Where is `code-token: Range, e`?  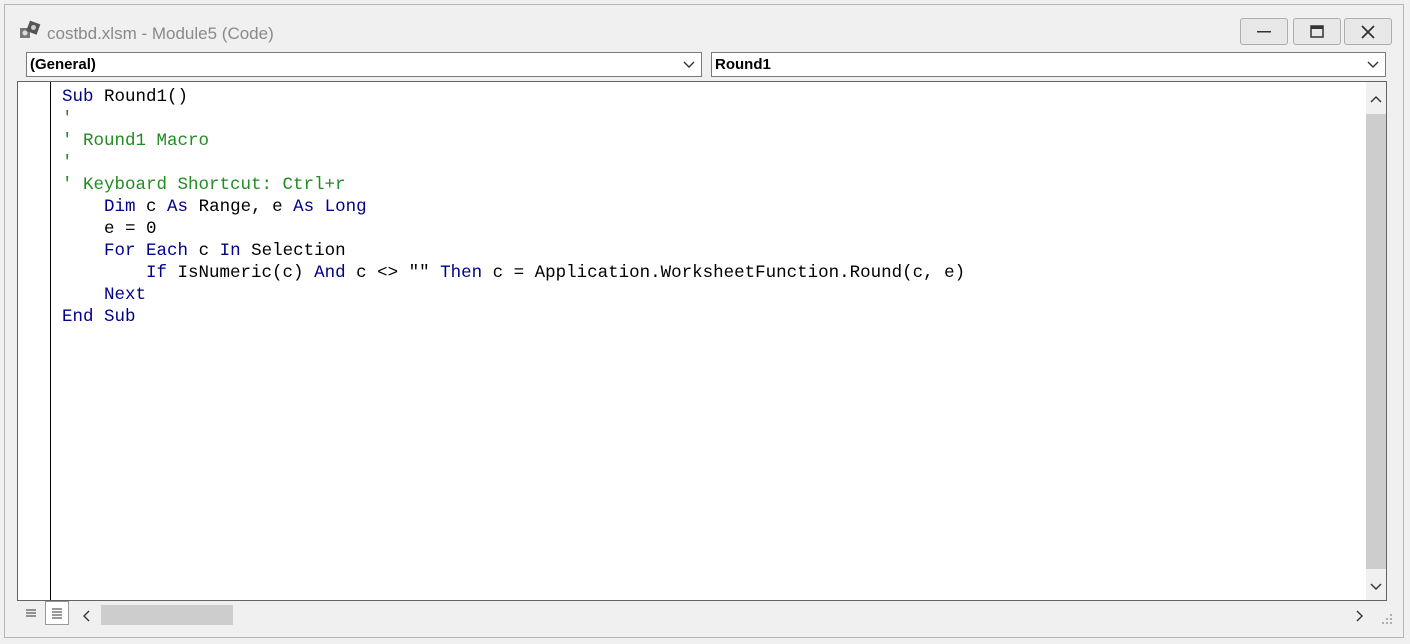 code-token: Range, e is located at coordinates (241, 207).